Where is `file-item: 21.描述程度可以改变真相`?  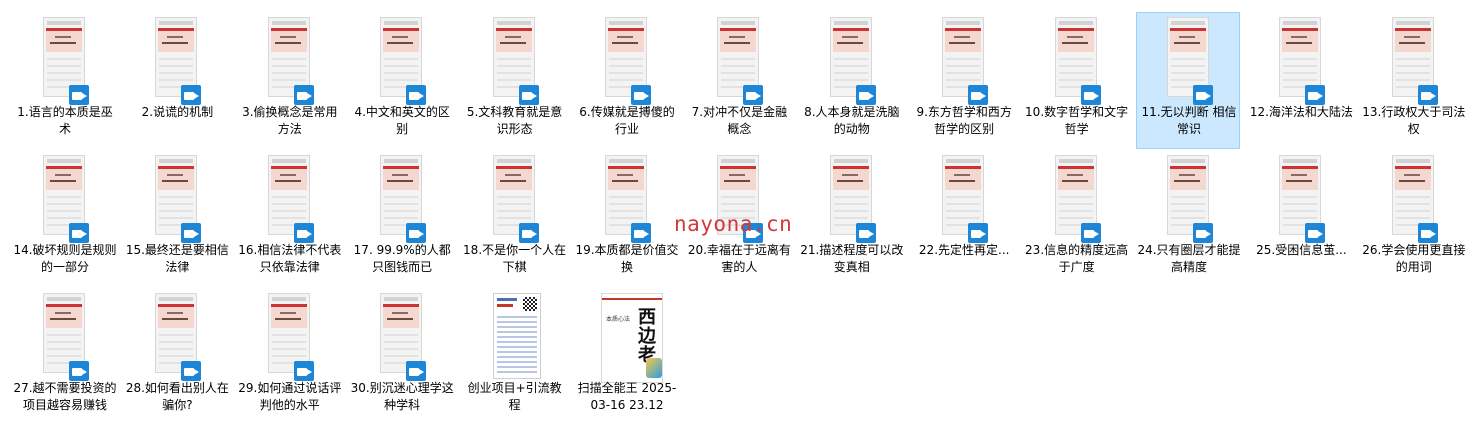
file-item: 21.描述程度可以改变真相 is located at coordinates (851, 218).